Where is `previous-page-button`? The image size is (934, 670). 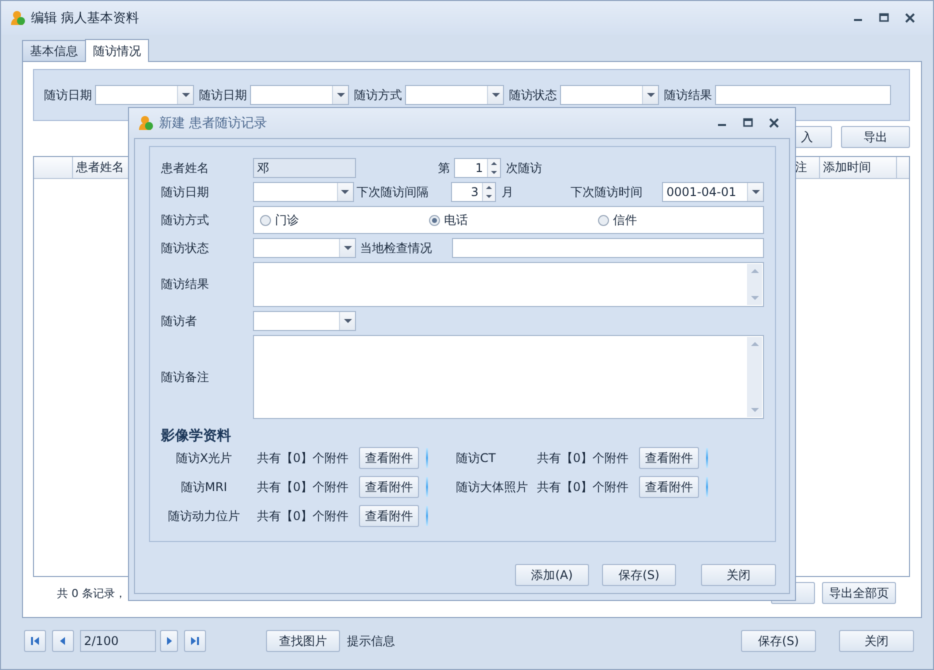
previous-page-button is located at coordinates (63, 641).